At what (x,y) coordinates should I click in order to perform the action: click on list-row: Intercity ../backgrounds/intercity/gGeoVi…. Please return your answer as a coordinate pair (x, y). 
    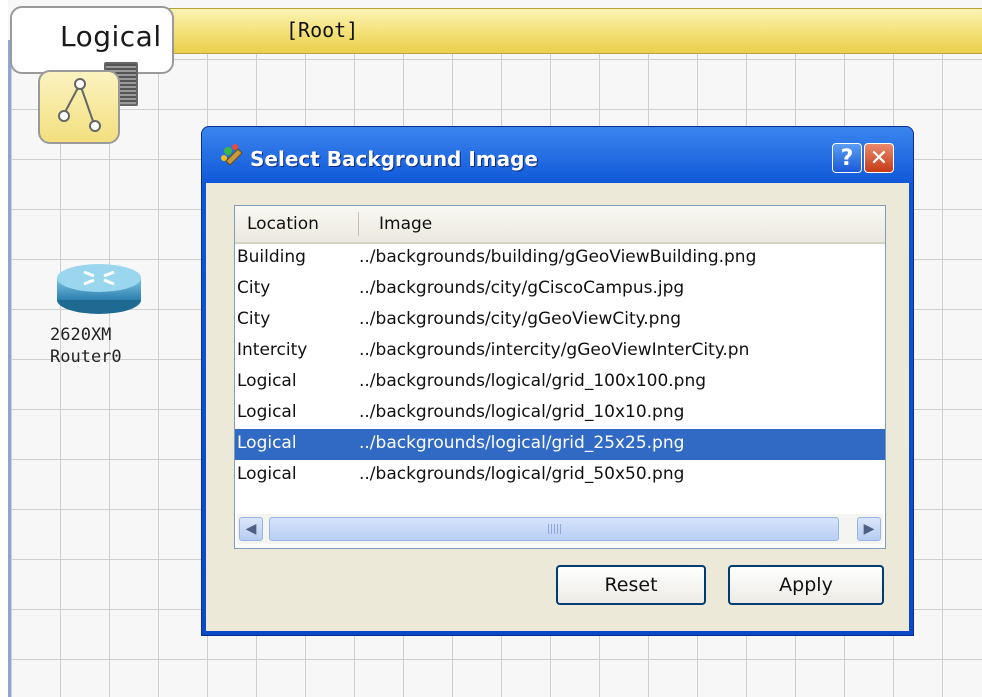
    Looking at the image, I should click on (560, 351).